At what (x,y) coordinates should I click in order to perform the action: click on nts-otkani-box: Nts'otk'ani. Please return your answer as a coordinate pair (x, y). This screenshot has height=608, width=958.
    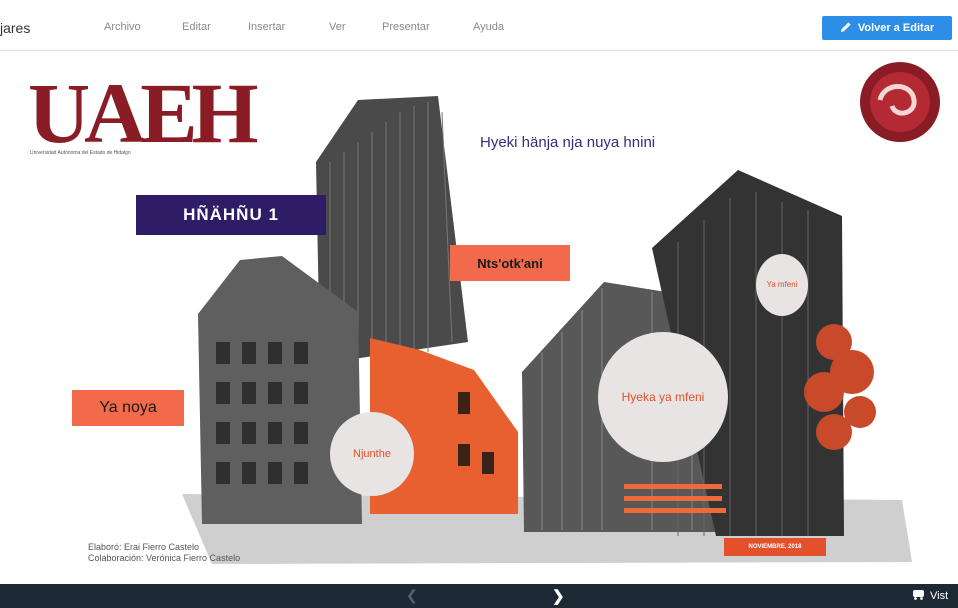
    Looking at the image, I should click on (510, 263).